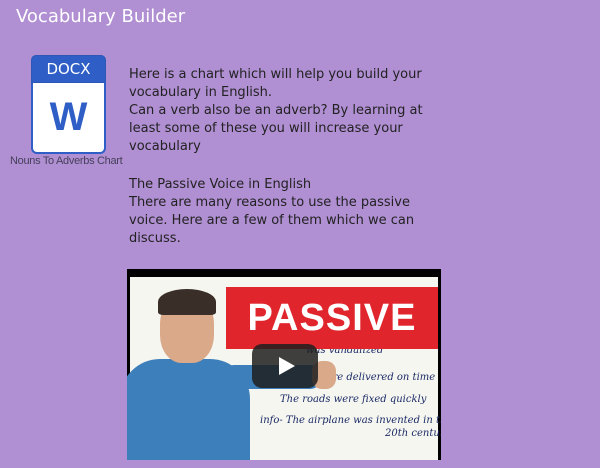 This screenshot has width=600, height=468. What do you see at coordinates (332, 318) in the screenshot?
I see `passive-banner: PASSIVE` at bounding box center [332, 318].